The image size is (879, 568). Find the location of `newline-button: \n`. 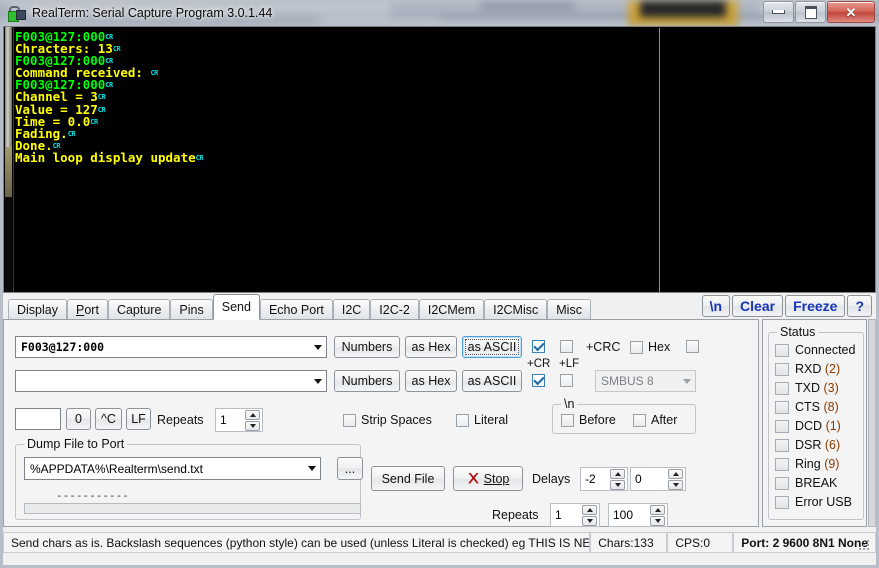

newline-button: \n is located at coordinates (716, 306).